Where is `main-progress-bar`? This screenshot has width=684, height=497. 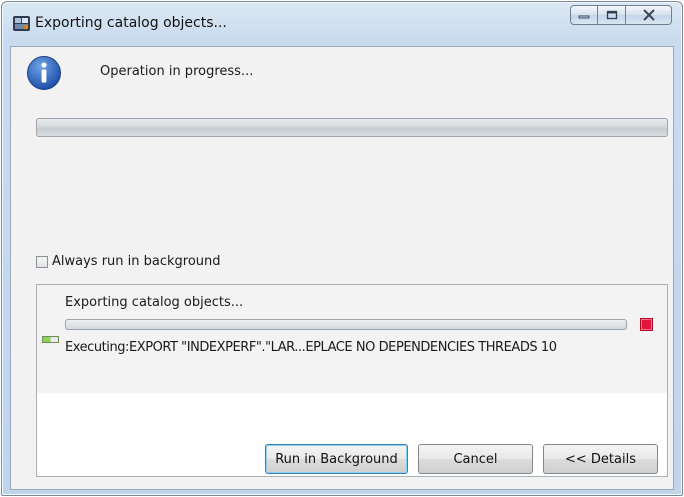
main-progress-bar is located at coordinates (352, 127).